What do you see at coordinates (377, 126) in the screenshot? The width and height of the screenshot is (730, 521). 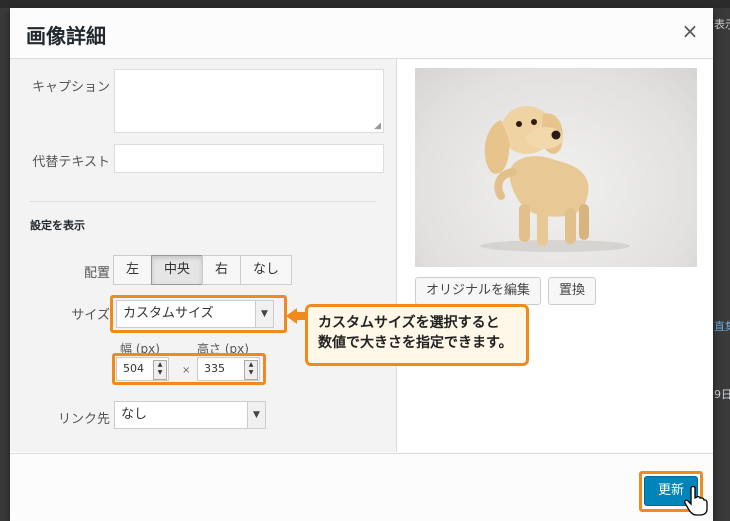 I see `resize-grip-icon: ◢` at bounding box center [377, 126].